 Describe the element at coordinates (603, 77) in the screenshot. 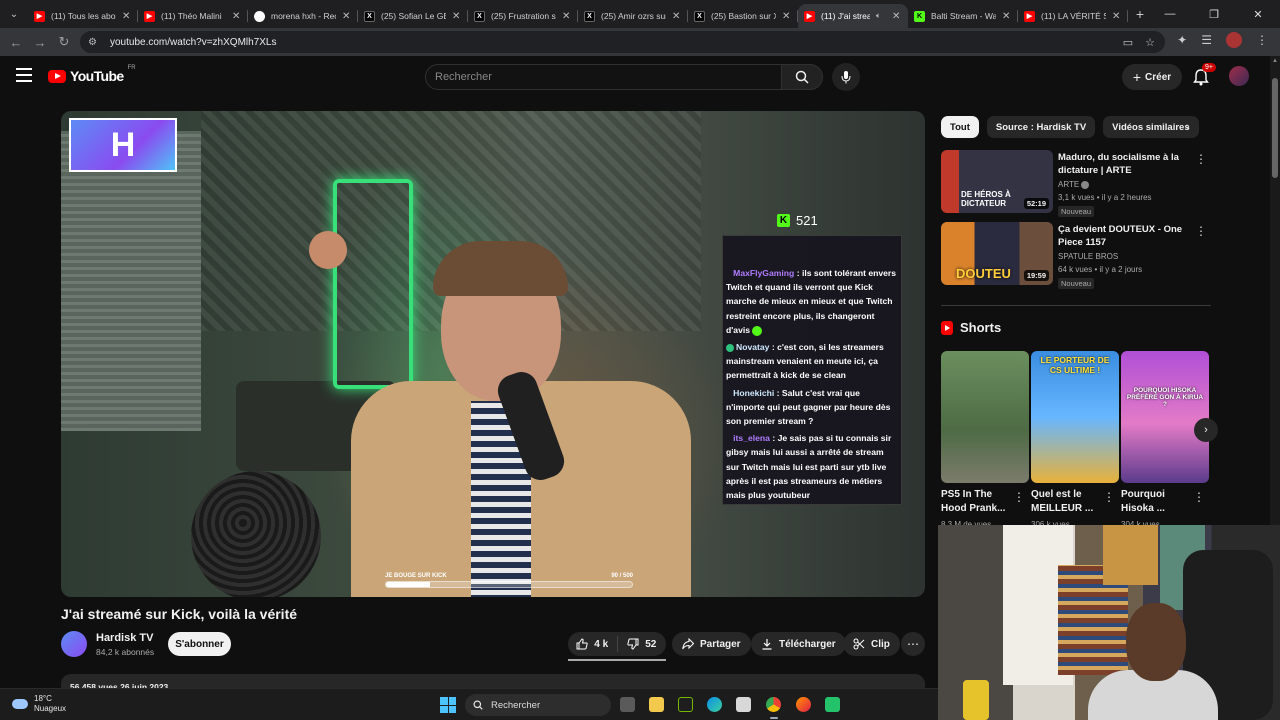

I see `search-input: Rechercher` at that location.